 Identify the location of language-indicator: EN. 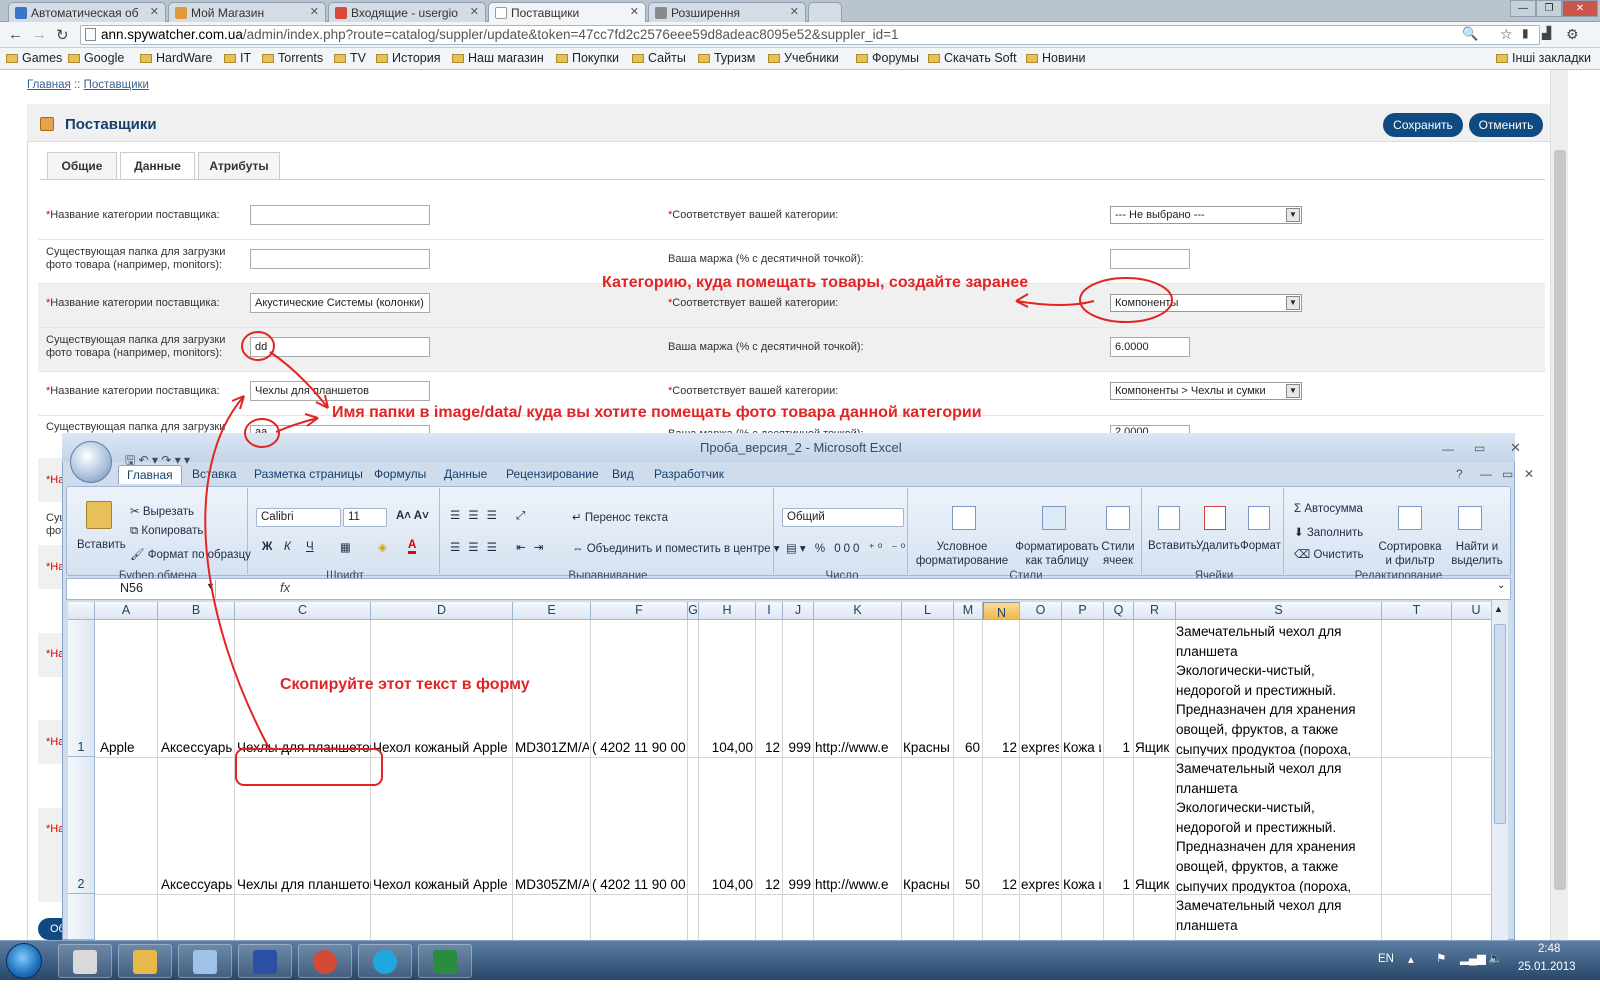
(1386, 959).